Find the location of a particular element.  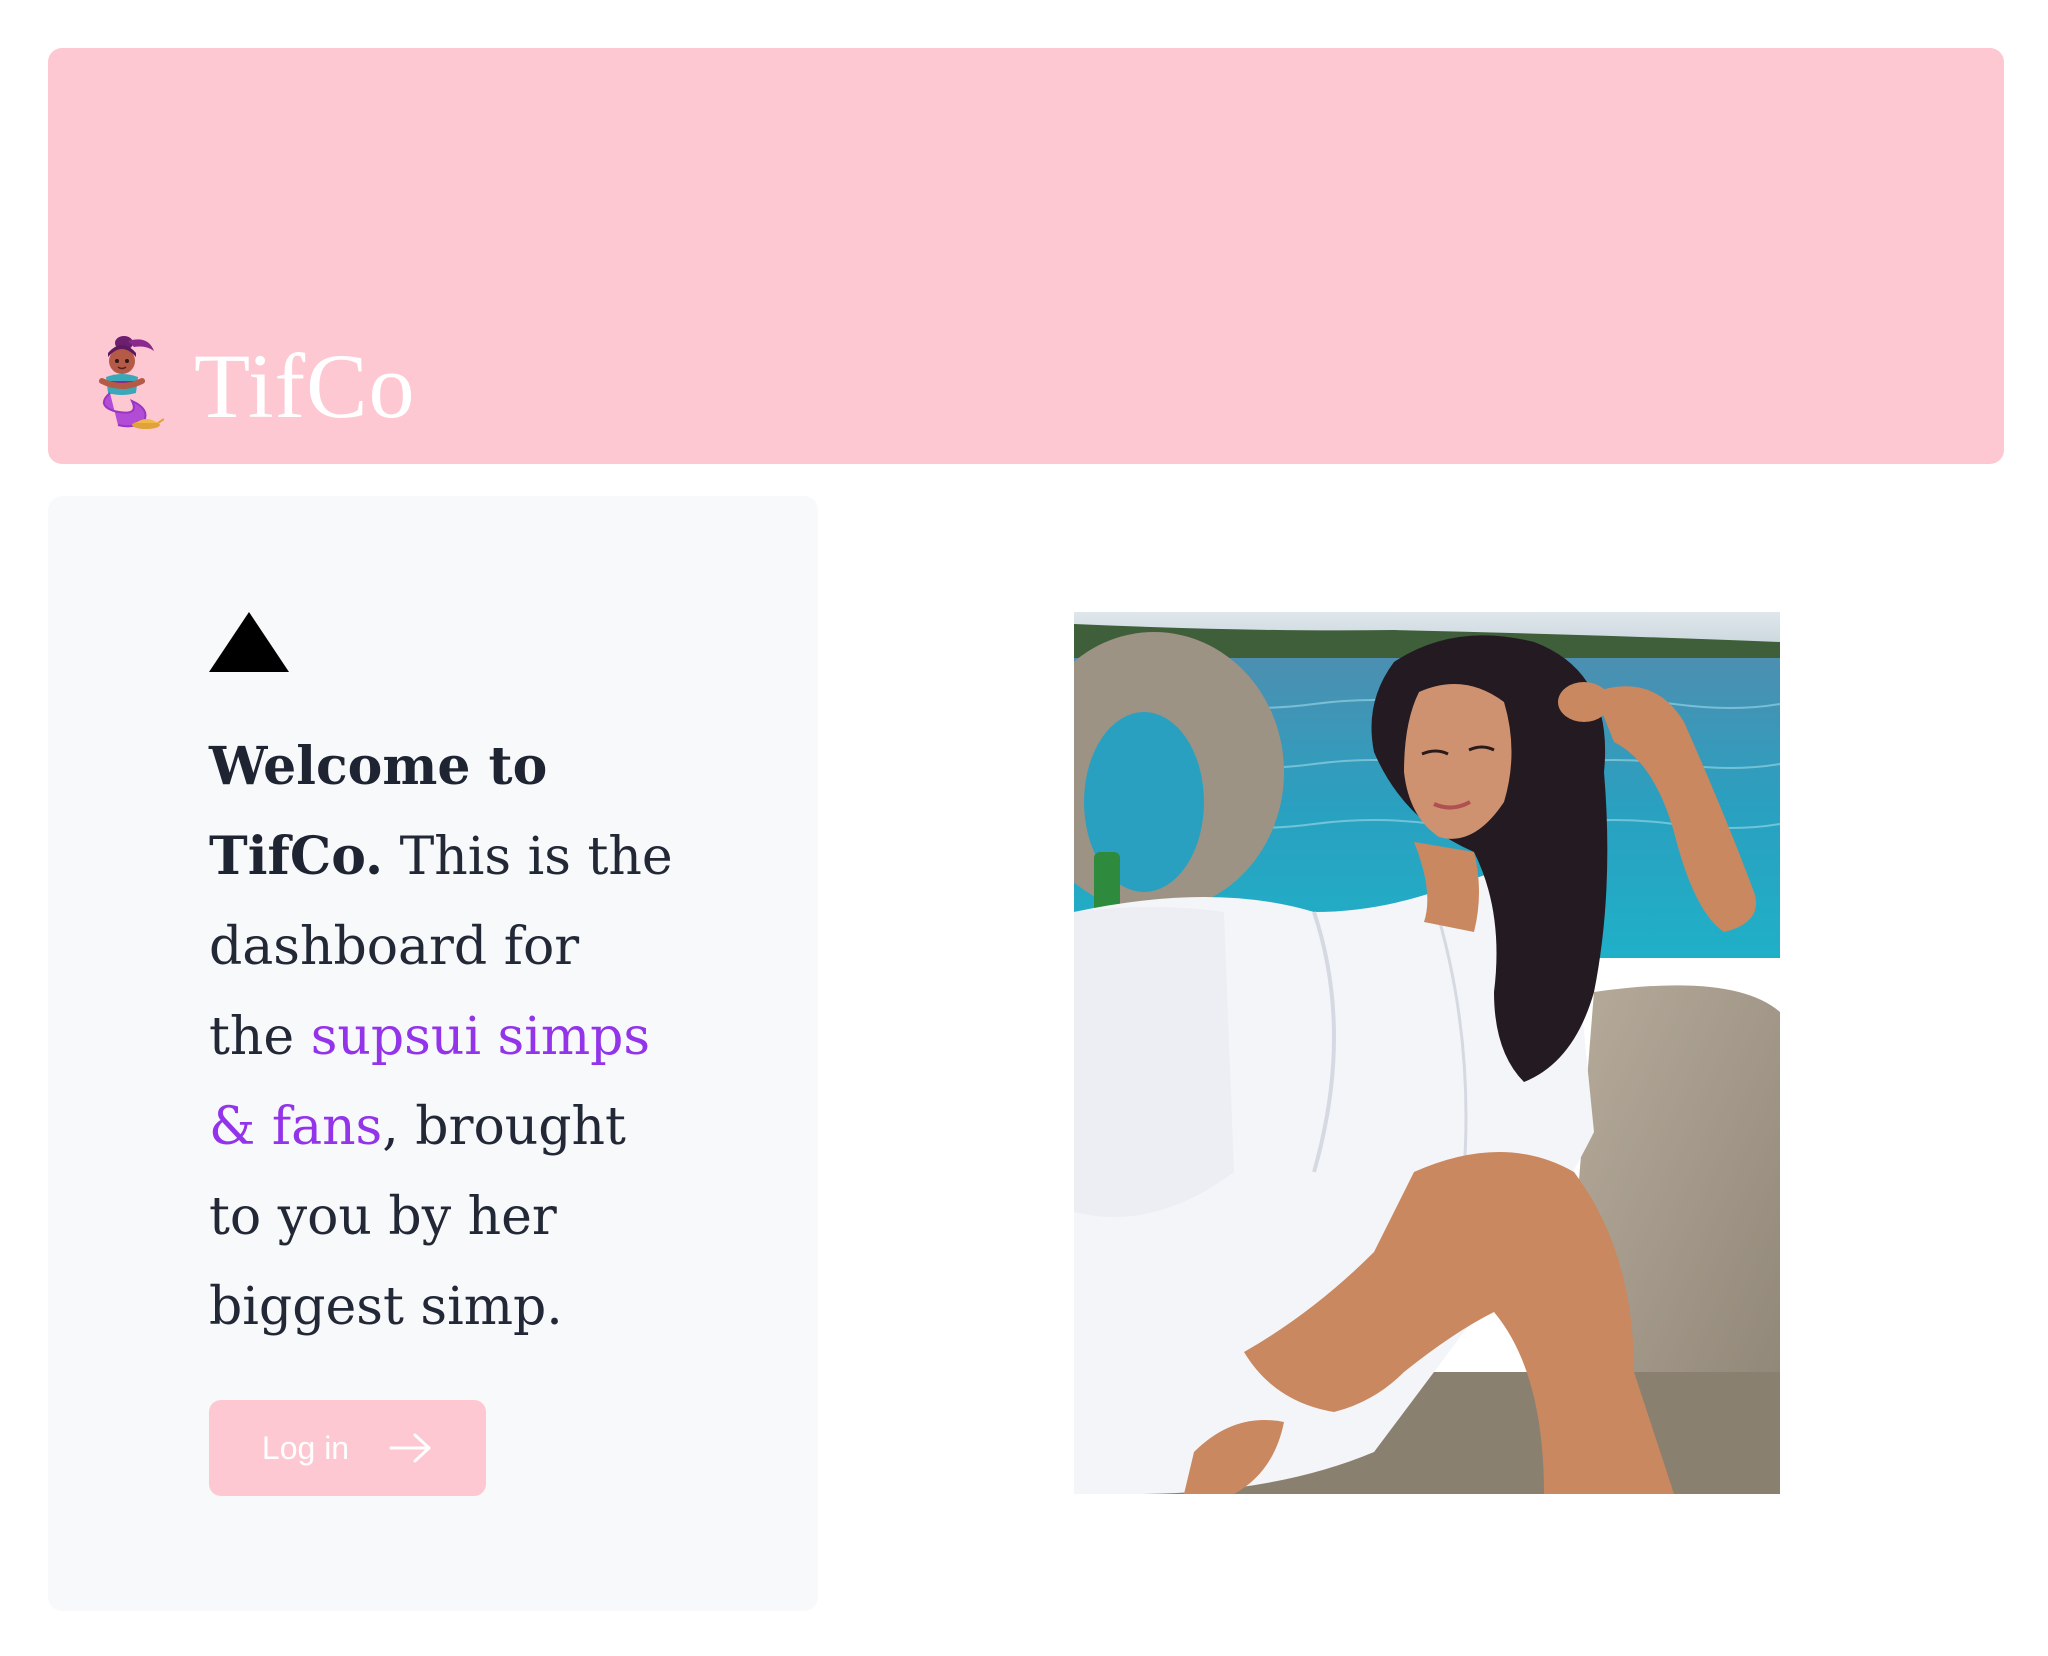

login-label: Log in is located at coordinates (305, 1447).